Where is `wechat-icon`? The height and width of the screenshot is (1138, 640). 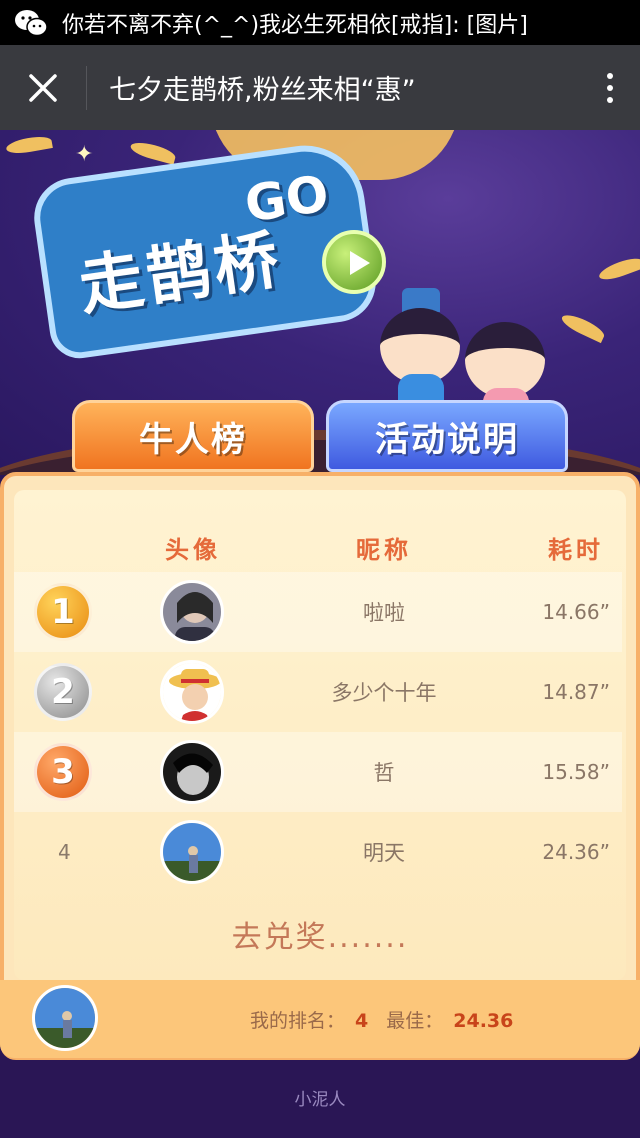 wechat-icon is located at coordinates (31, 23).